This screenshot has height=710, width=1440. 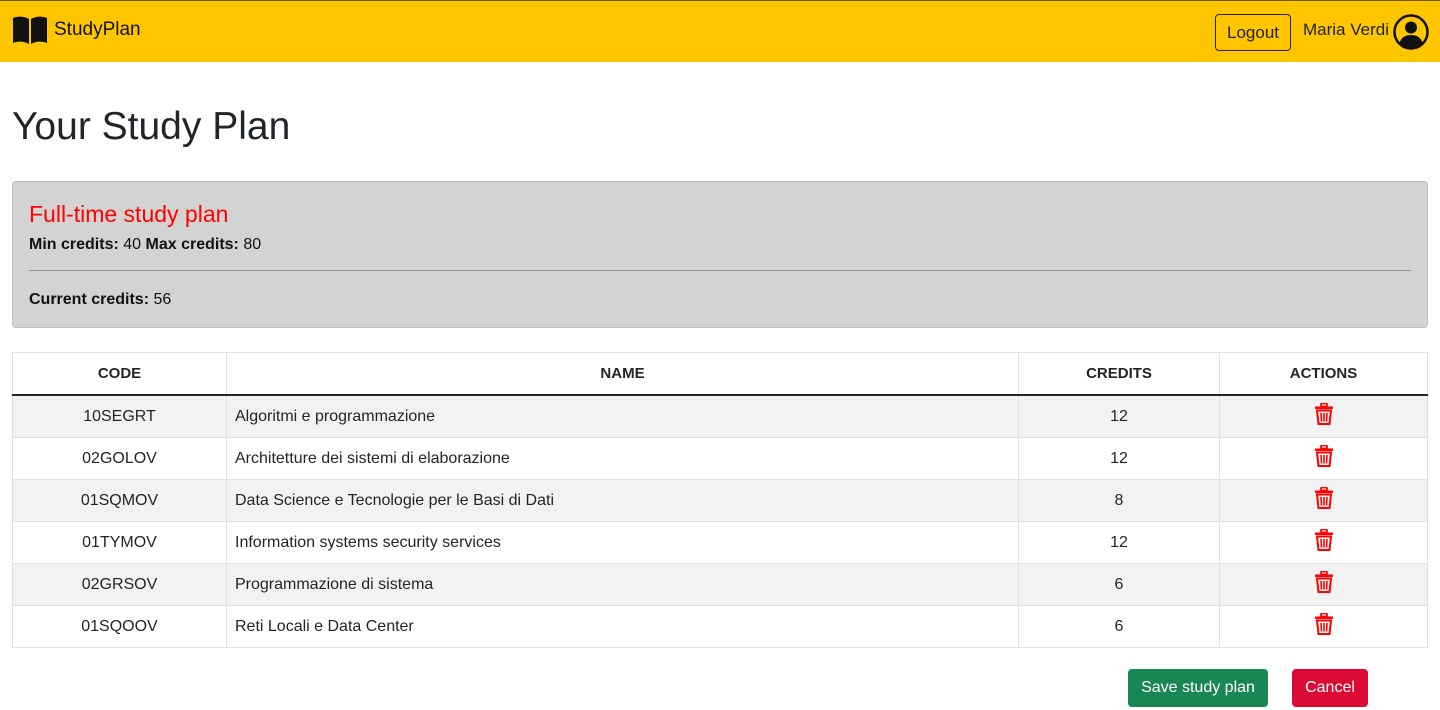 I want to click on course-code: 01SQOOV, so click(x=119, y=626).